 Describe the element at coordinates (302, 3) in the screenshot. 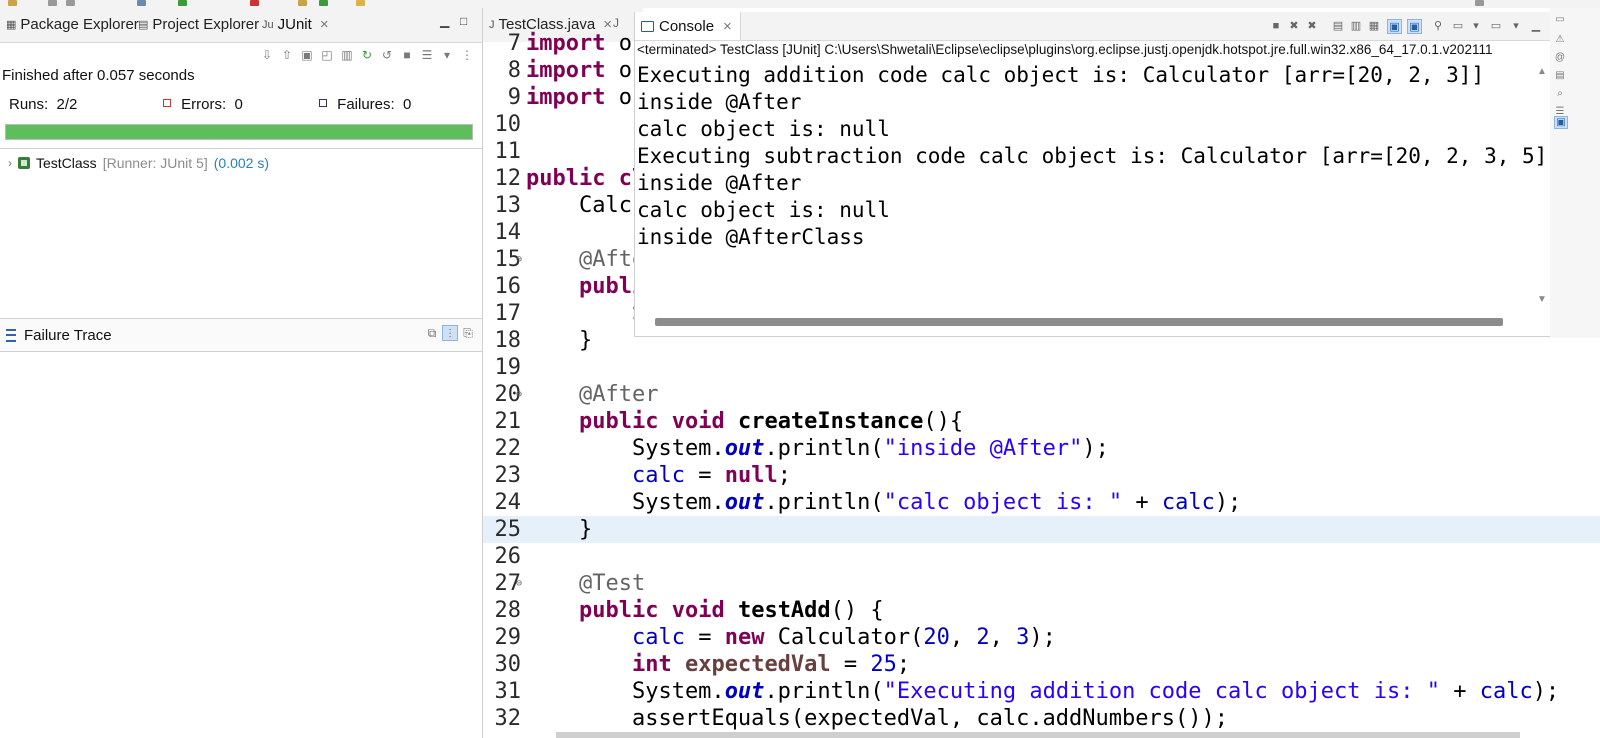

I see `new-java-project-icon` at that location.